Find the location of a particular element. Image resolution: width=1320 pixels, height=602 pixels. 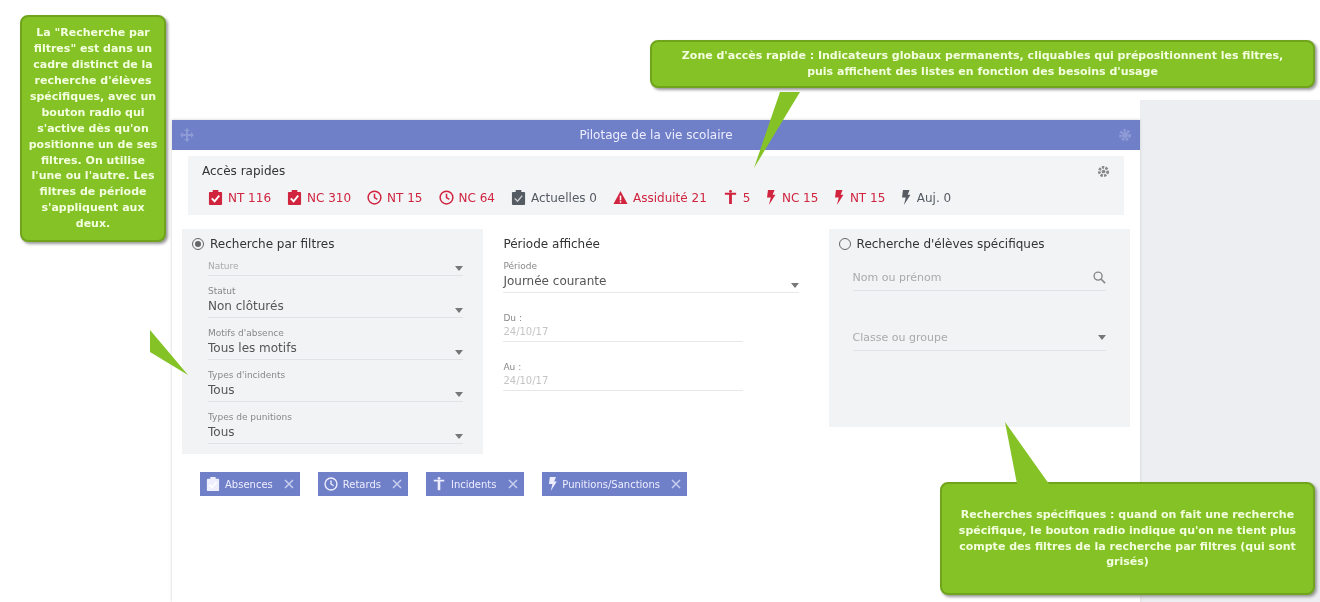

quick-access-link: NC 15 is located at coordinates (792, 197).